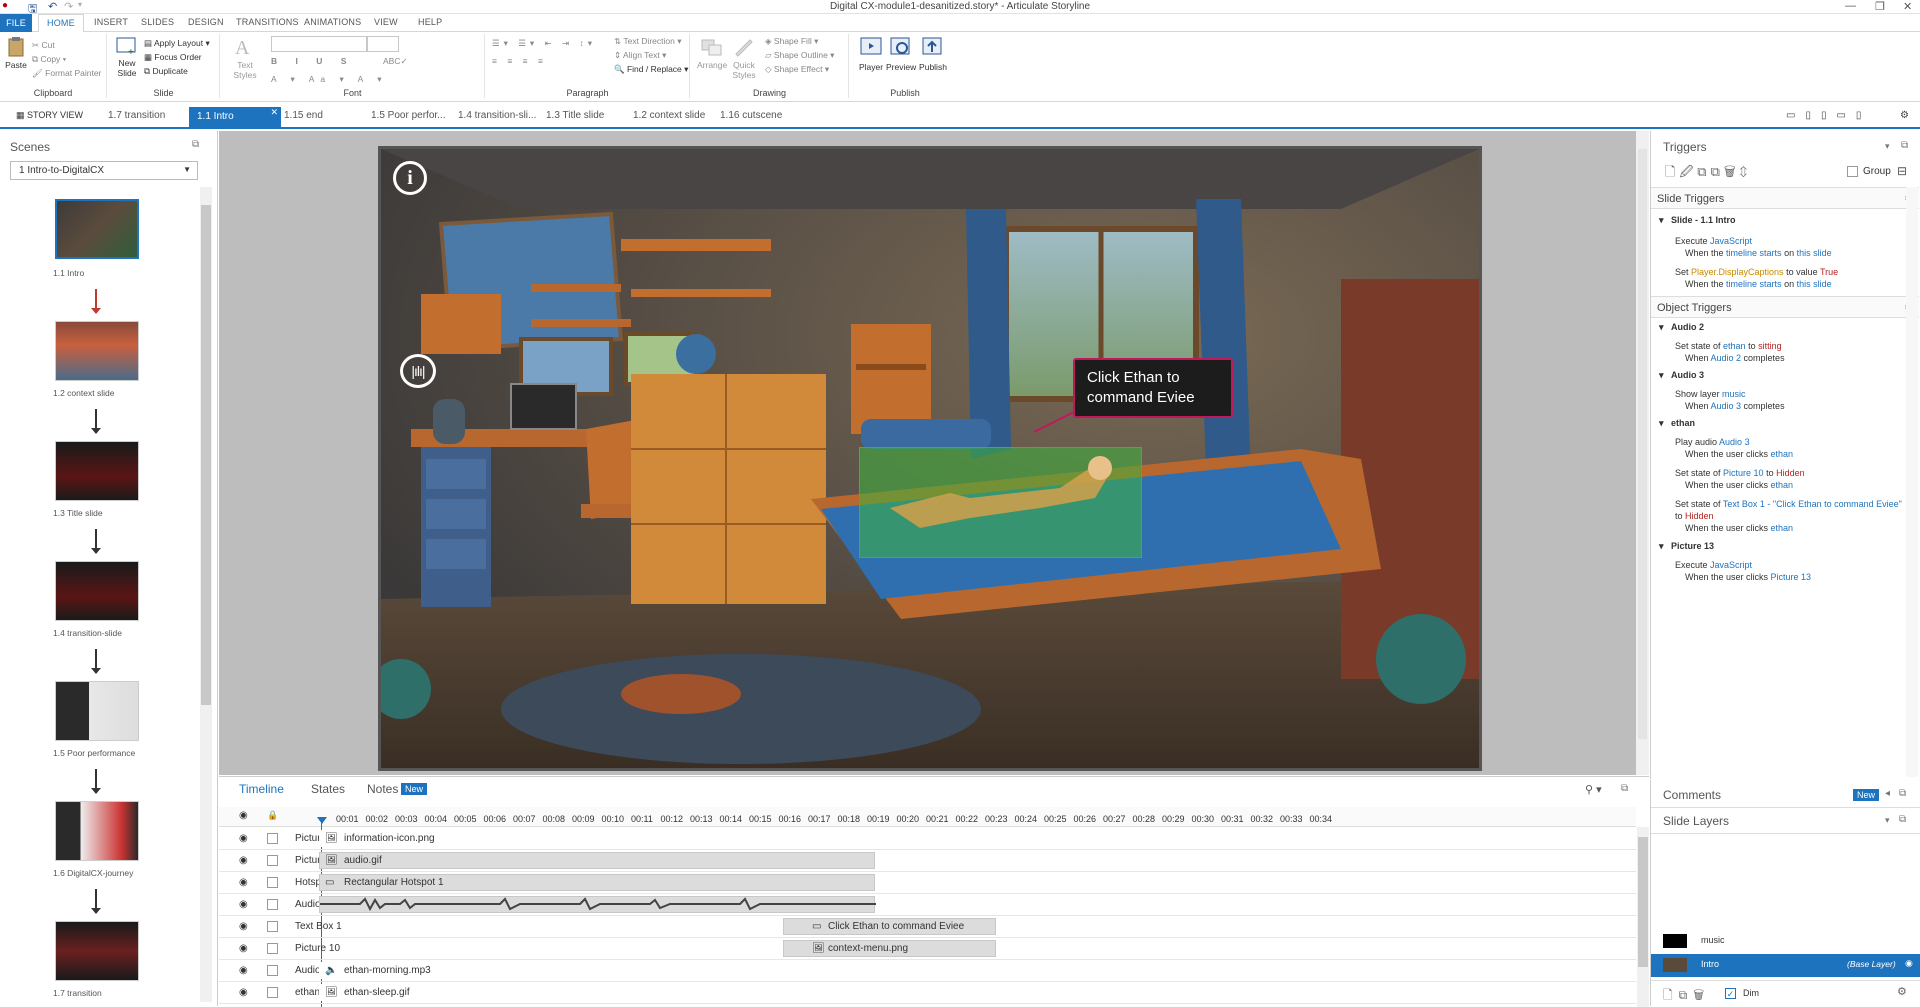 Image resolution: width=1920 pixels, height=1007 pixels. What do you see at coordinates (1712, 442) in the screenshot?
I see `trigger-action: Play audio Audio 3` at bounding box center [1712, 442].